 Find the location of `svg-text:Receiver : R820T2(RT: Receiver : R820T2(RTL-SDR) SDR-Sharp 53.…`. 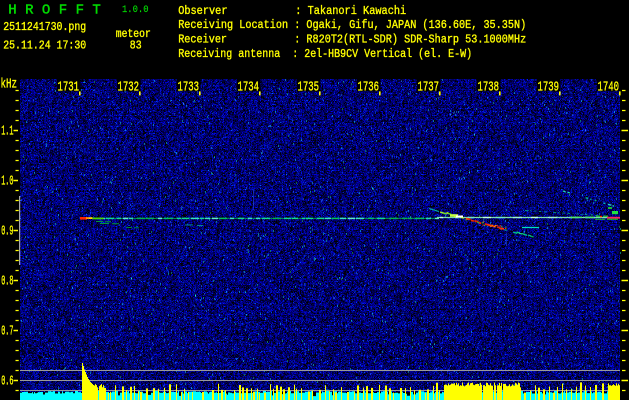

svg-text:Receiver : R820T2(RT: Receiver : R820T2(RTL-SDR) SDR-Sharp 53.… is located at coordinates (352, 40).